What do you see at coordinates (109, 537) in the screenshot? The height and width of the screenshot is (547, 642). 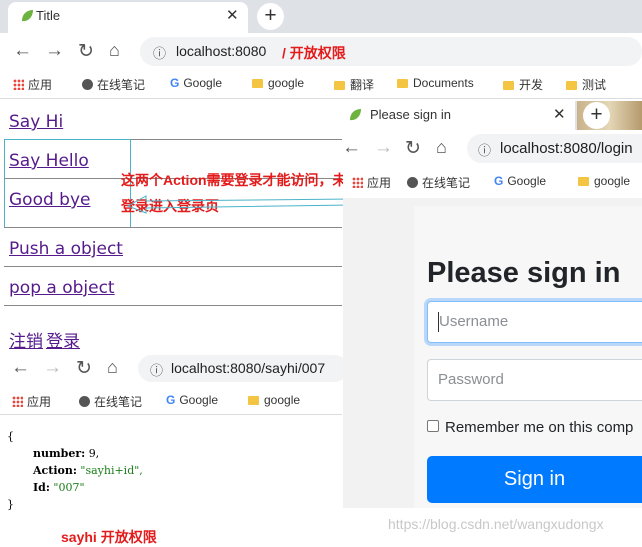 I see `sayhi-caption: sayhi 开放权限` at bounding box center [109, 537].